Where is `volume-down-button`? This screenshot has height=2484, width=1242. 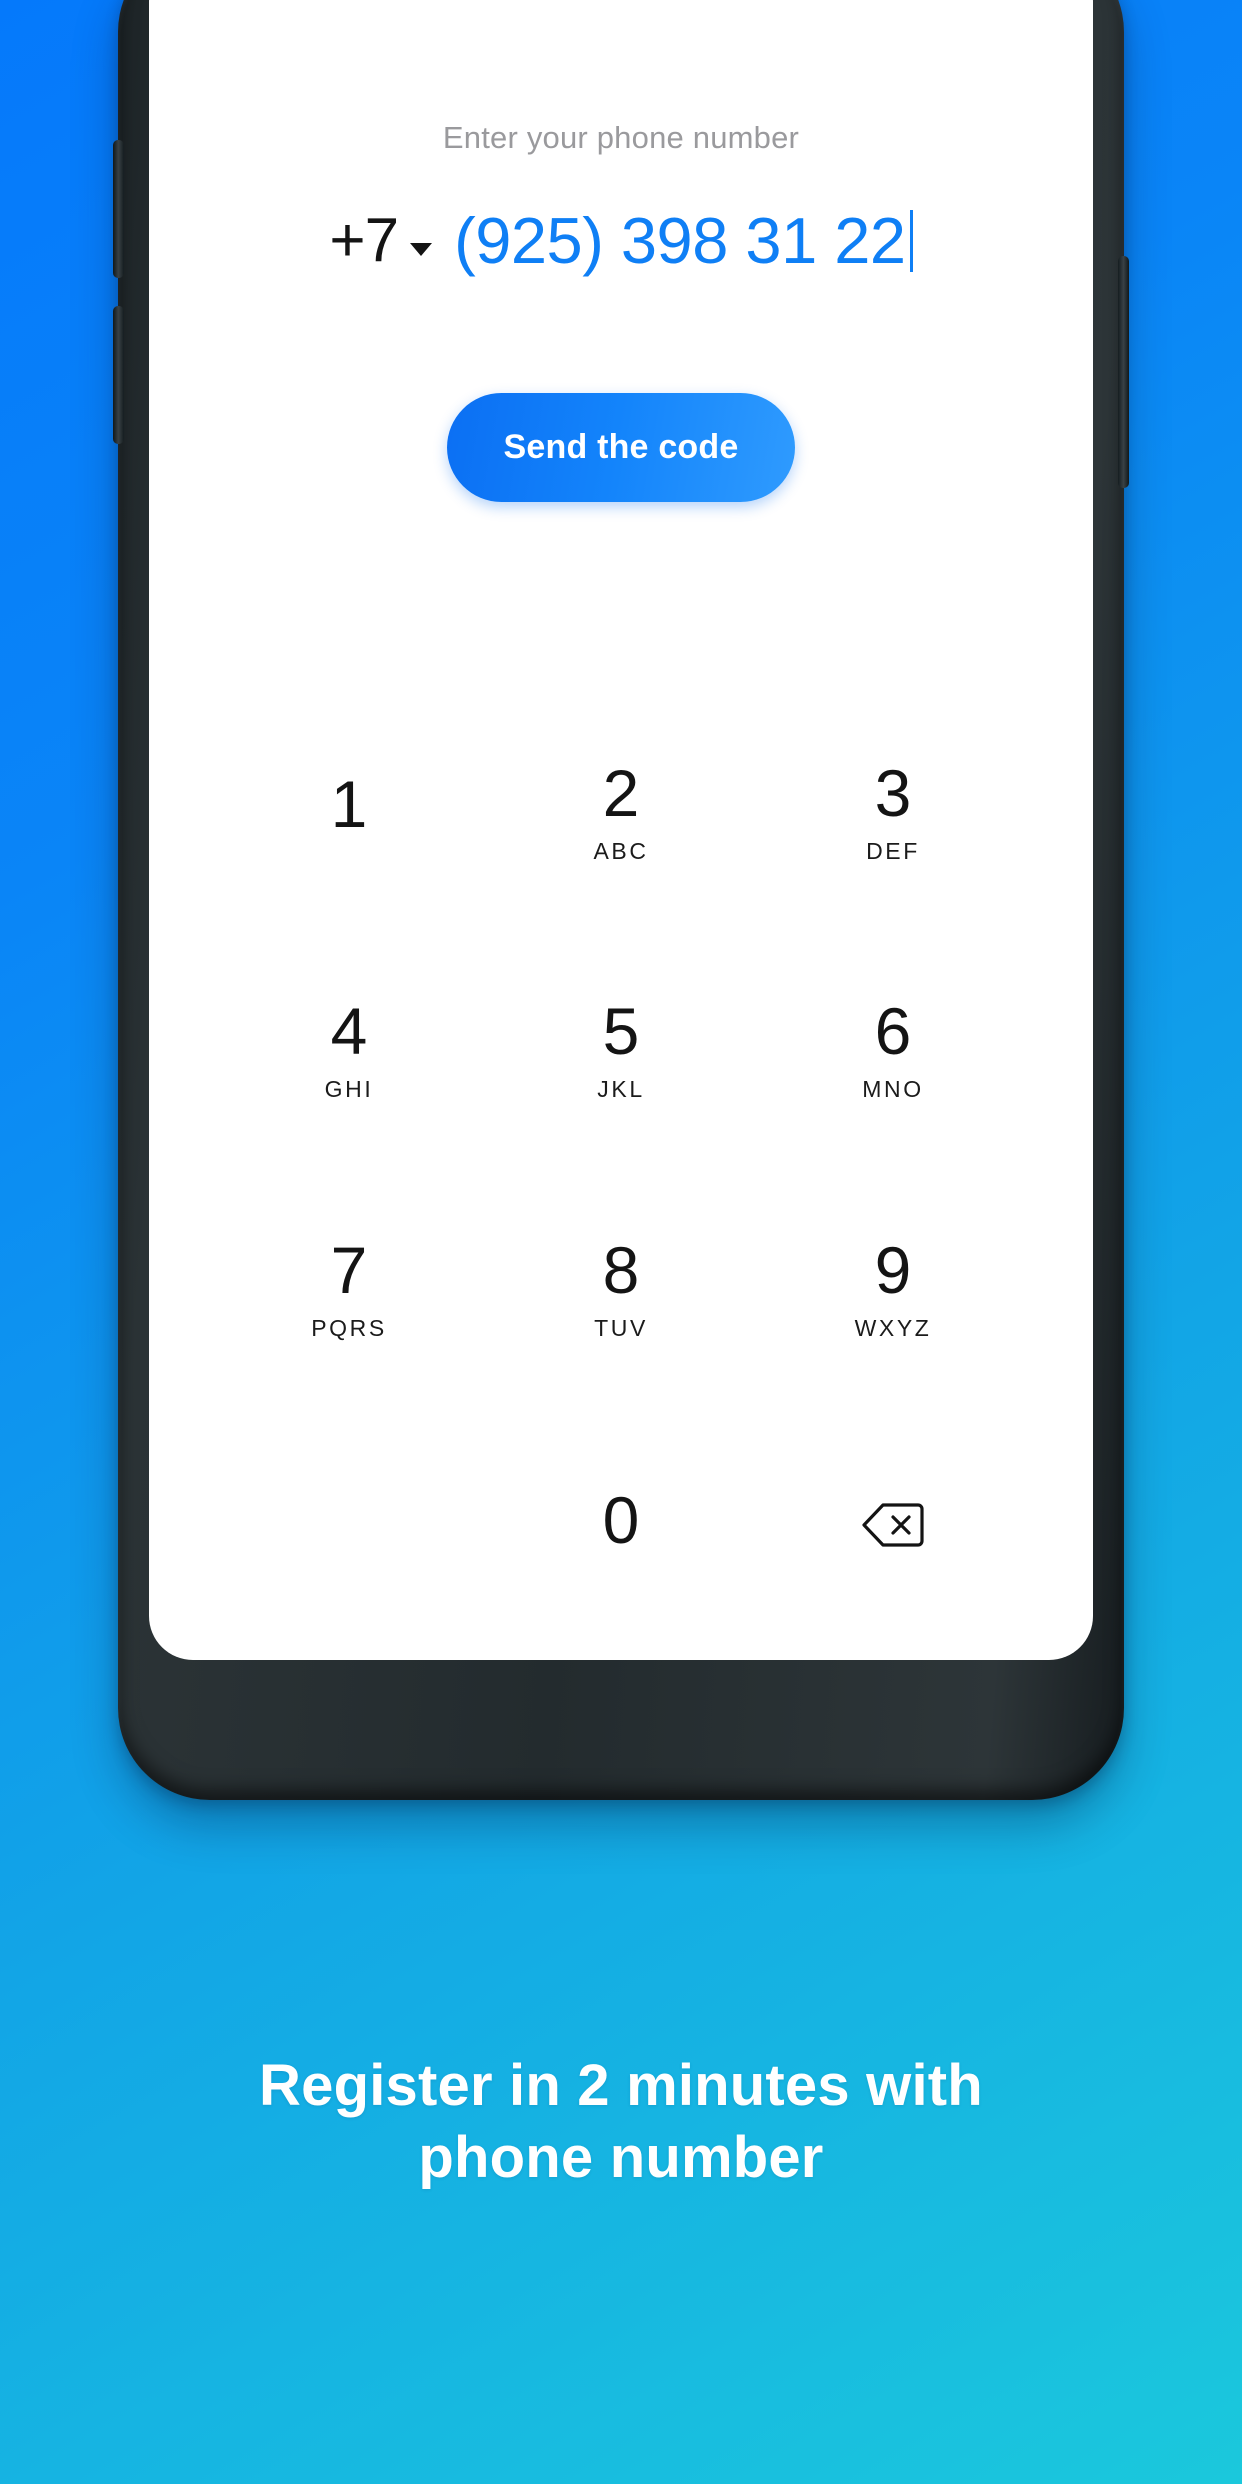
volume-down-button is located at coordinates (118, 375).